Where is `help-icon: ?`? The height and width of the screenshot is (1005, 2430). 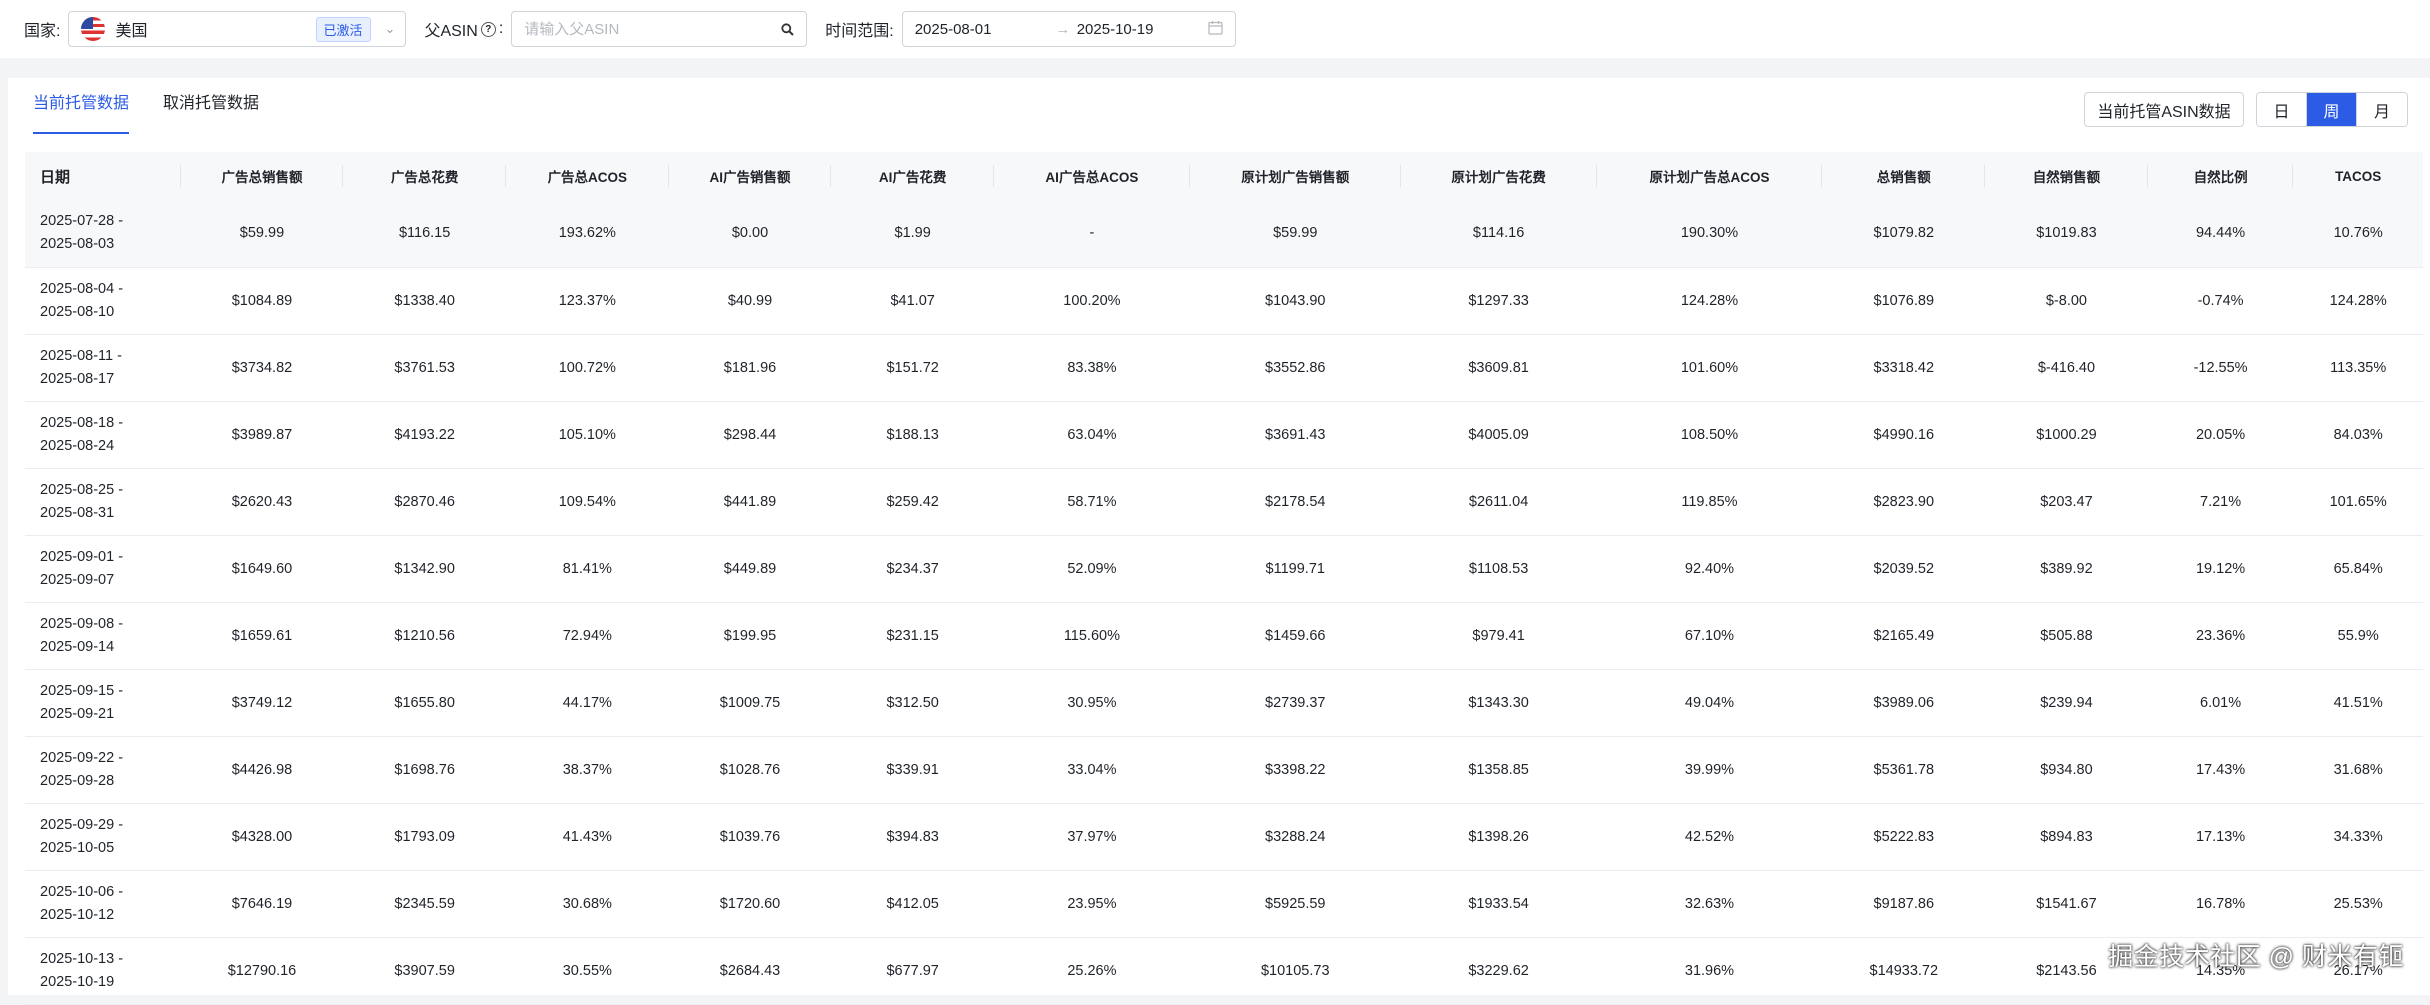
help-icon: ? is located at coordinates (488, 29).